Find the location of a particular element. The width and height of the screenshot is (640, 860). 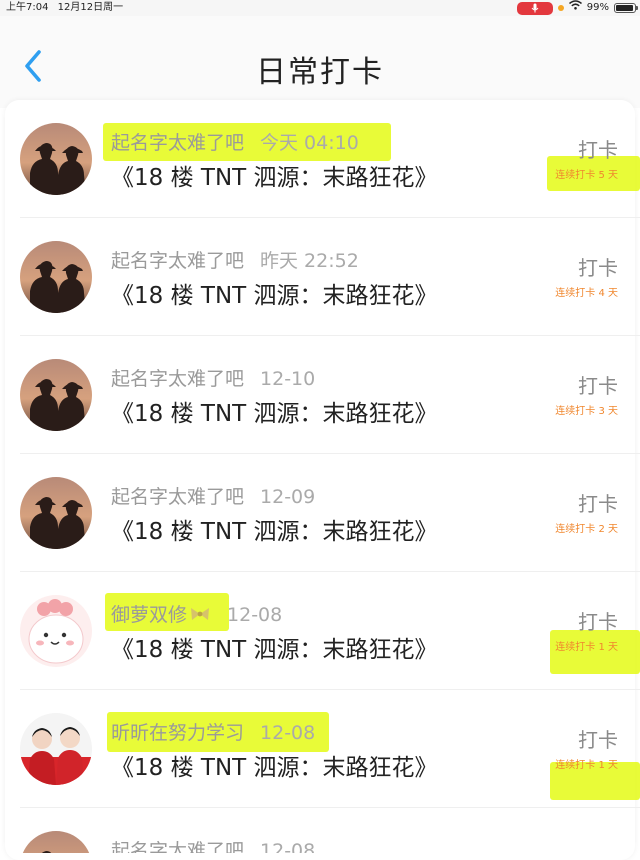

username: 御萝双修 is located at coordinates (149, 615).